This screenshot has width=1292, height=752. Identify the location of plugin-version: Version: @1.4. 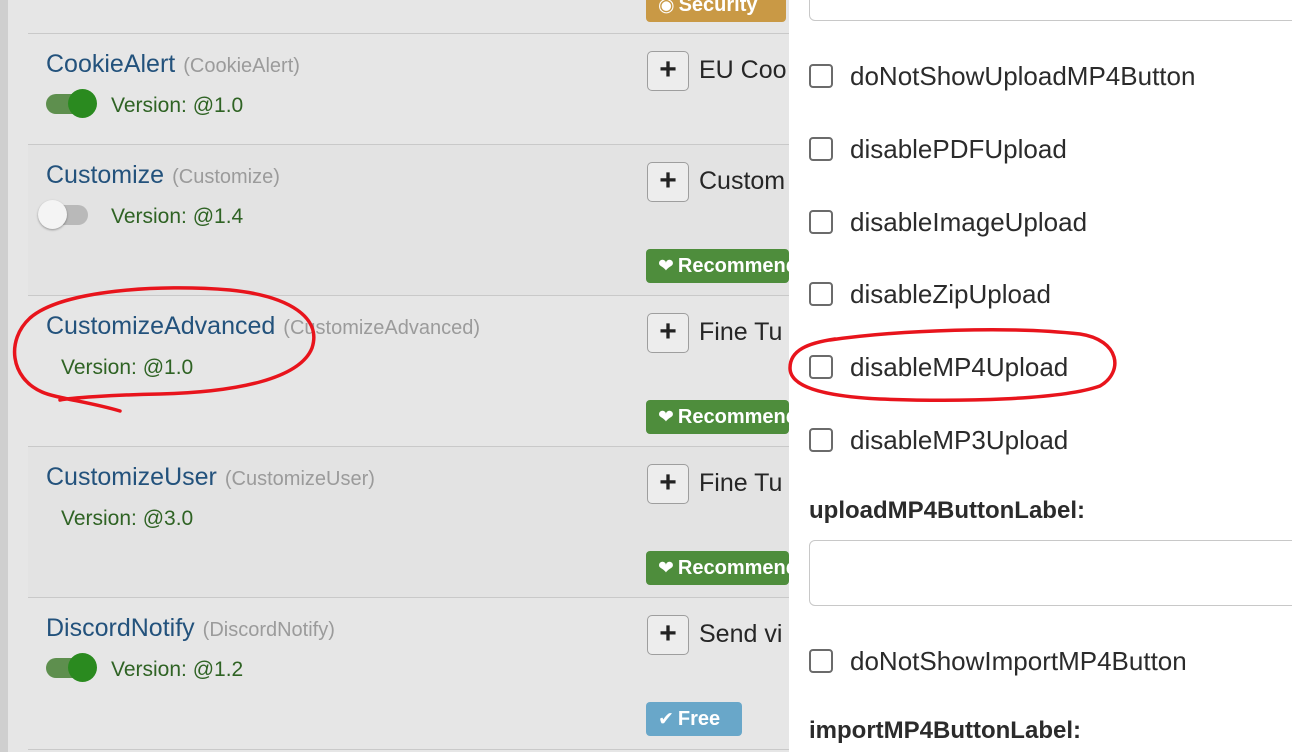
(177, 216).